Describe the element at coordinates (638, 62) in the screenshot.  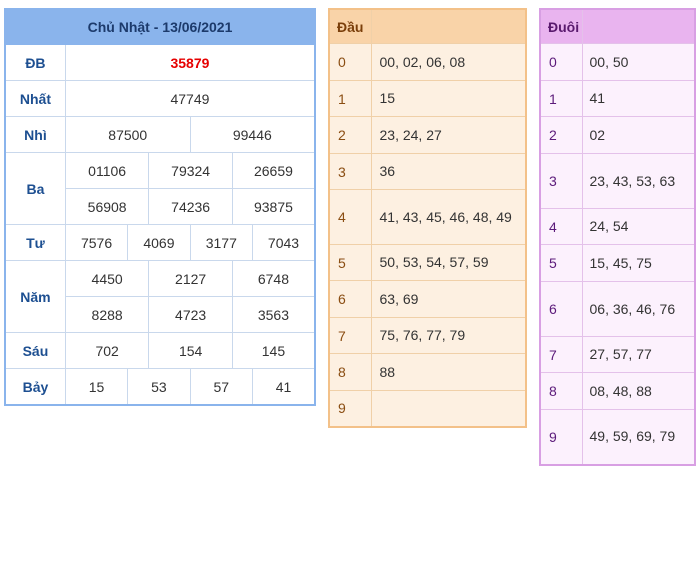
I see `duoi-value: 00, 50` at that location.